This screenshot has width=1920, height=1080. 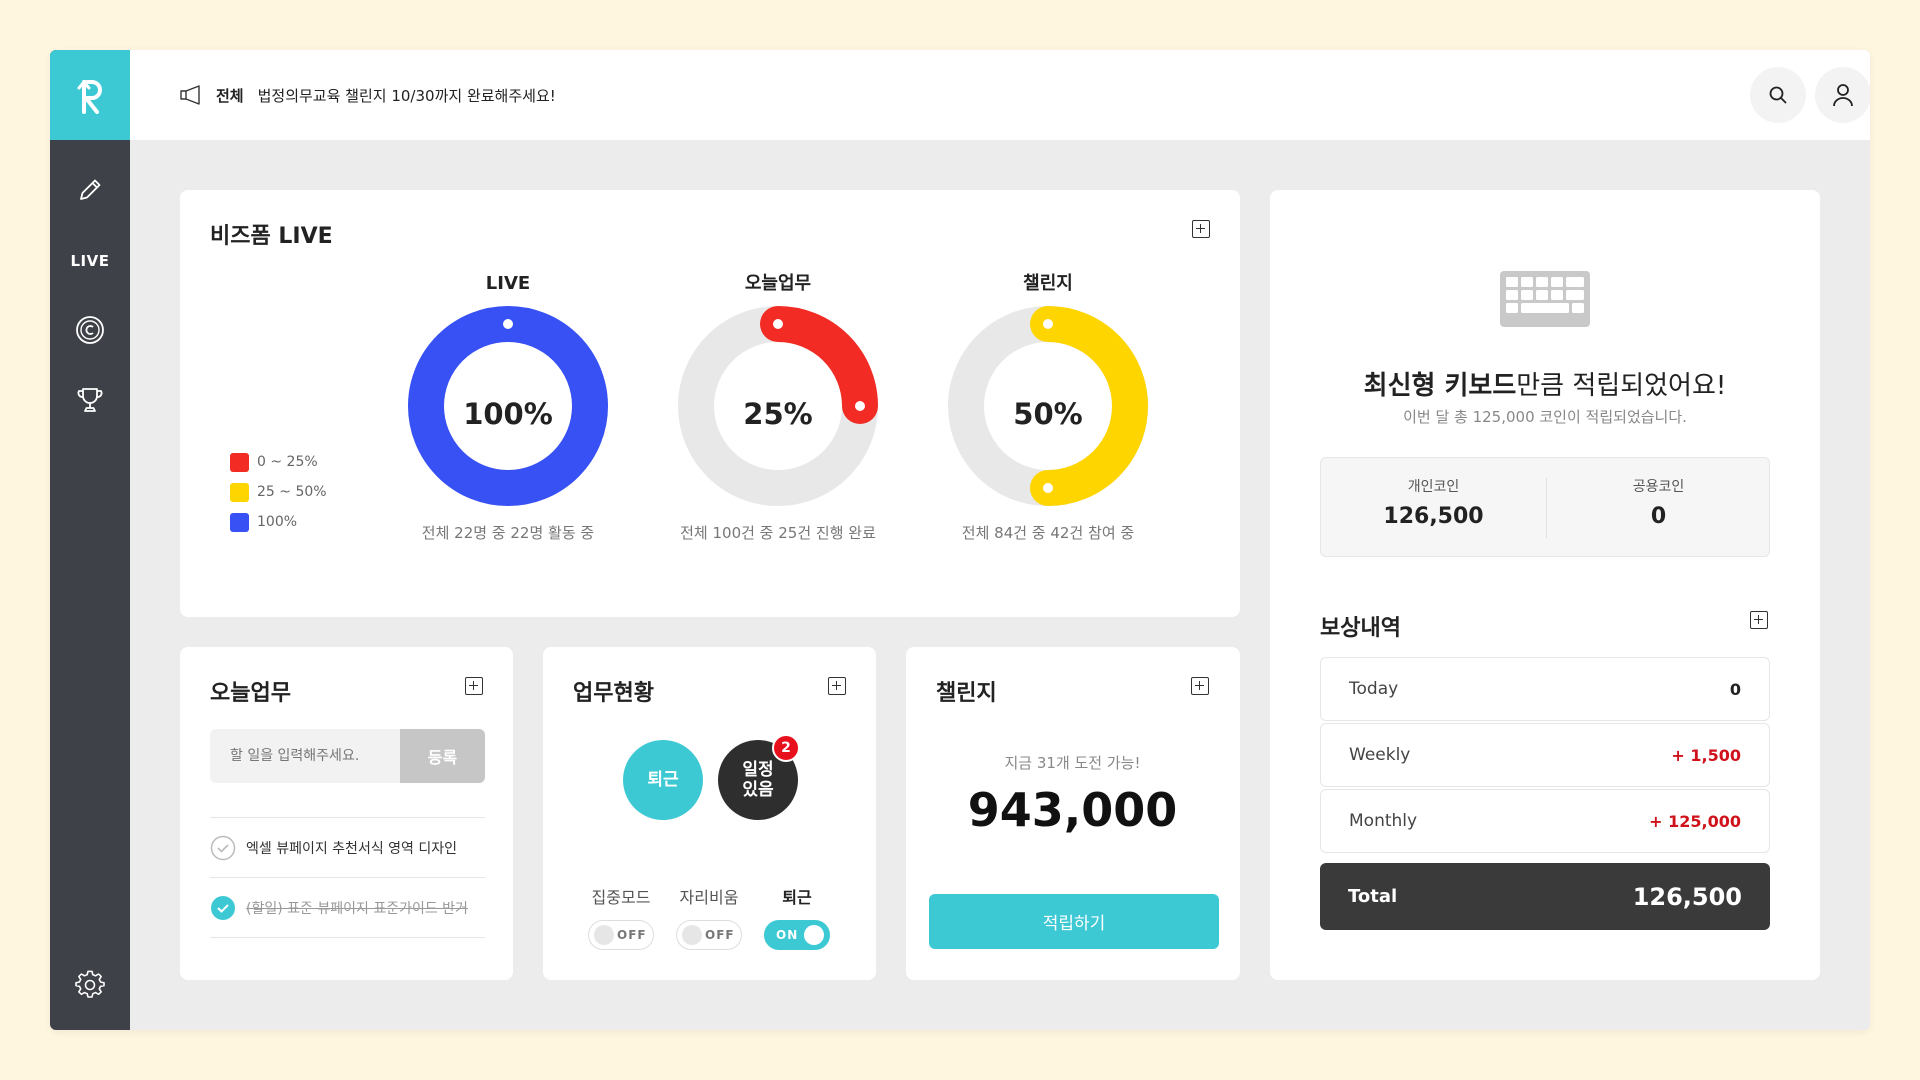 I want to click on sidebar: LIVE, so click(x=90, y=540).